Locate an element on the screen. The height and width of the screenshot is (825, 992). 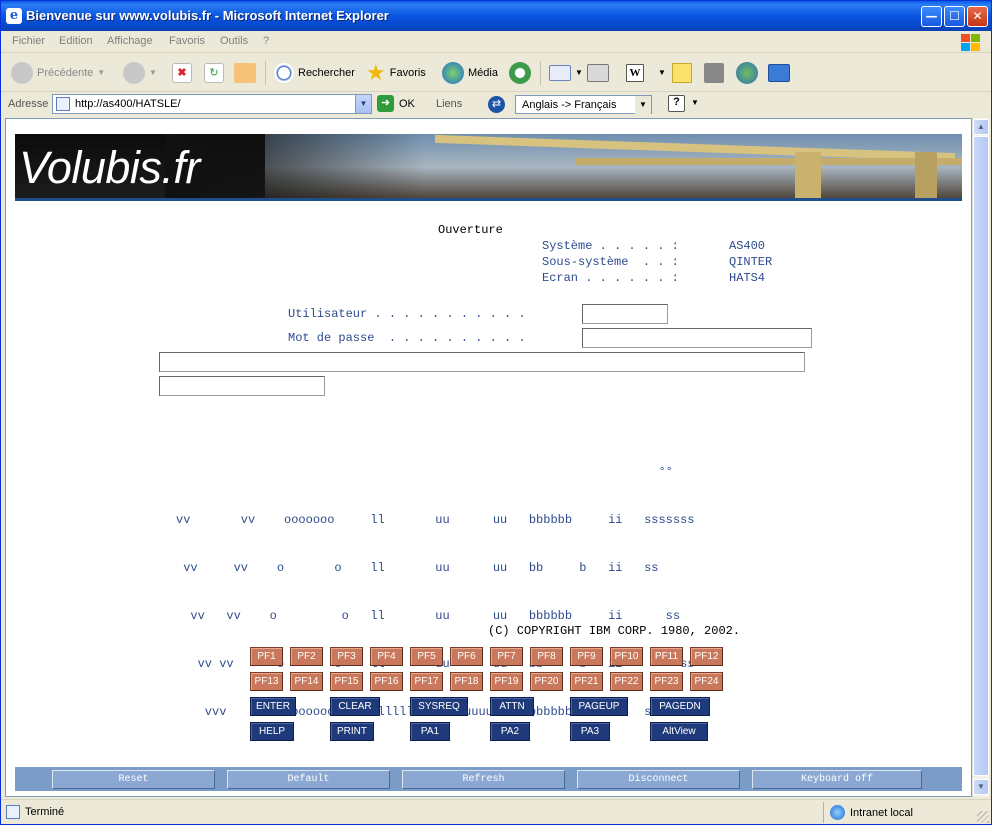
media-button: Média is located at coordinates (470, 72).